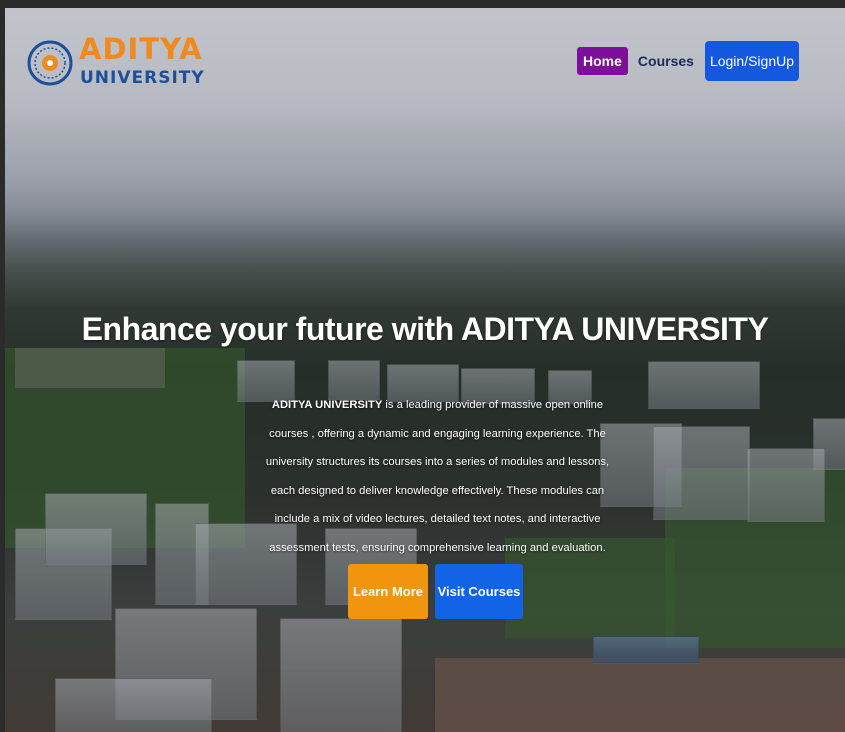 This screenshot has width=845, height=732. Describe the element at coordinates (141, 49) in the screenshot. I see `logo-name-line1: ADITYA` at that location.